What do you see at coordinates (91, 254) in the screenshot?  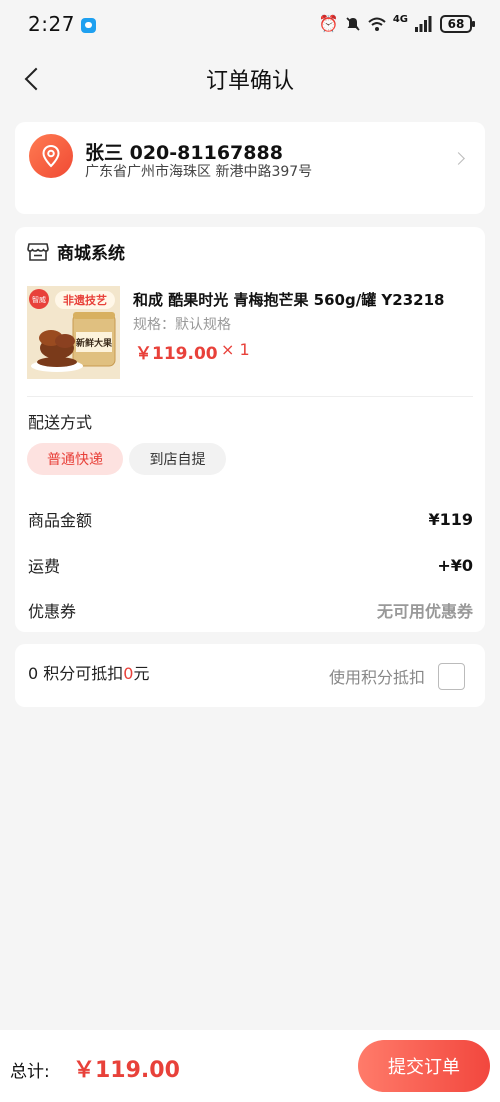 I see `shop-name: 商城系统` at bounding box center [91, 254].